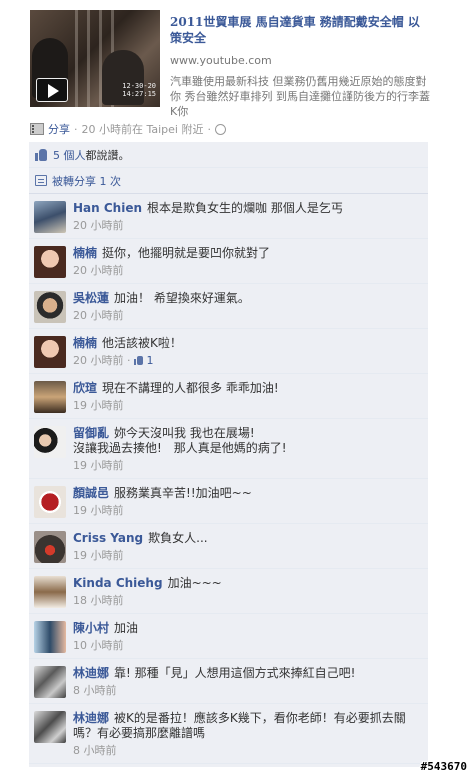 The height and width of the screenshot is (775, 469). Describe the element at coordinates (228, 396) in the screenshot. I see `comment: 欣瑄 現在不講理的人都很多 乖乖加油! 19 小時前` at that location.